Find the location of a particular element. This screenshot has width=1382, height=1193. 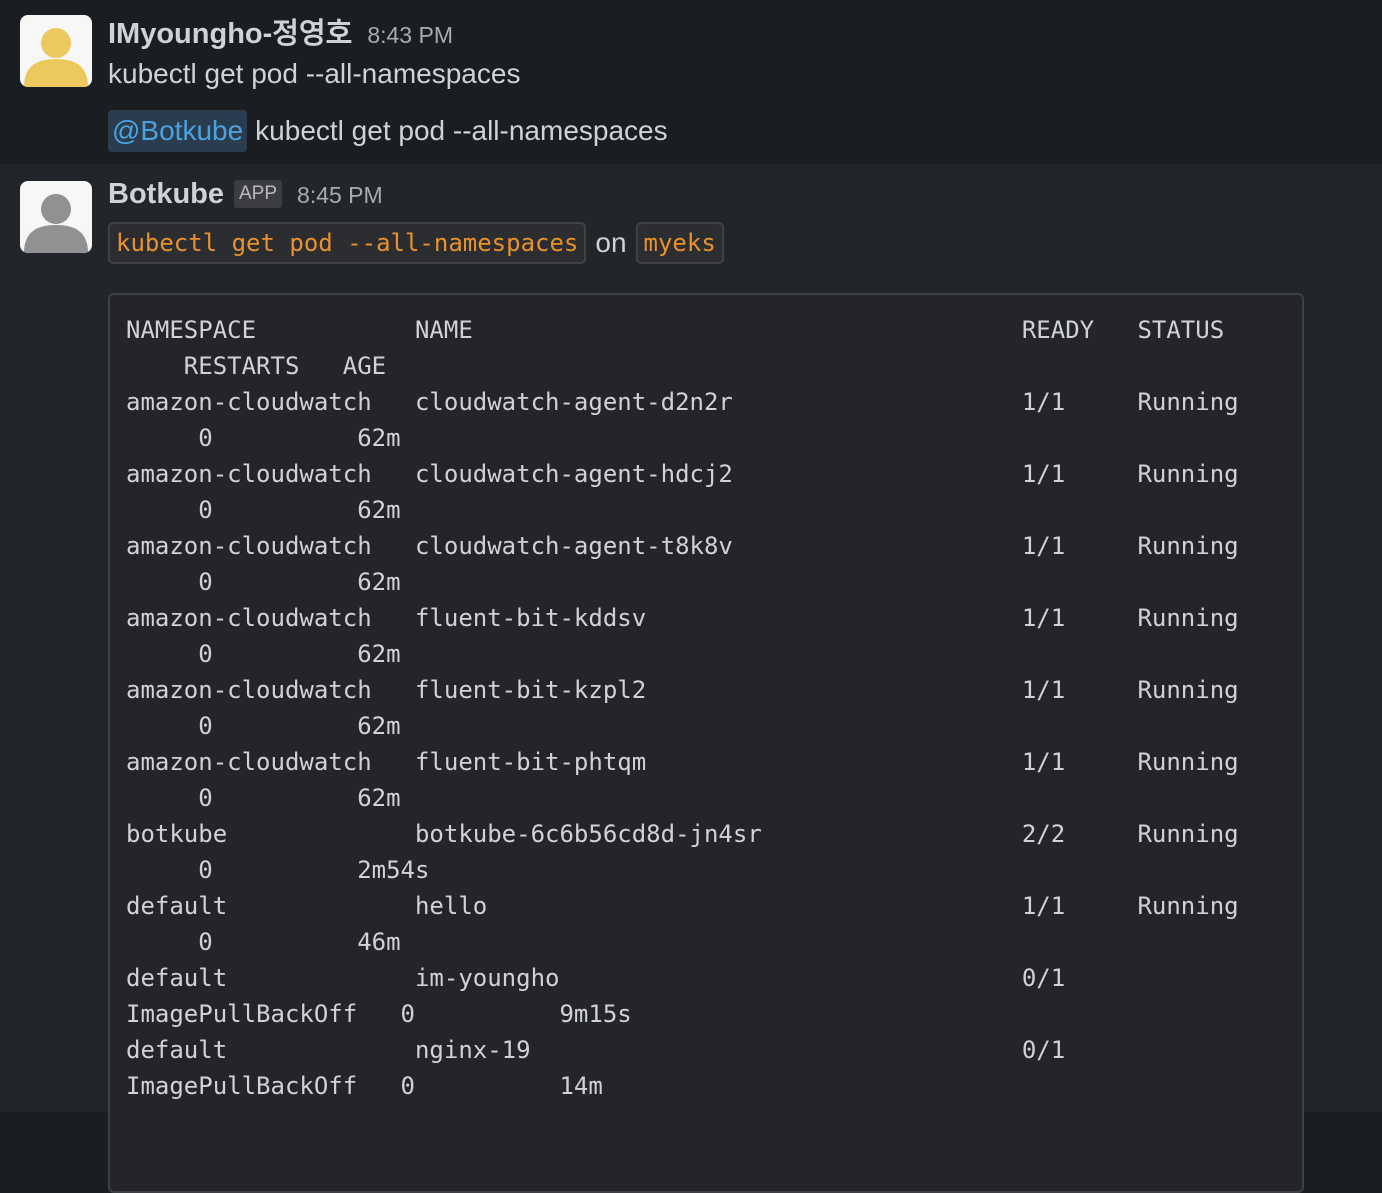

output-line: RESTARTS AGE is located at coordinates (256, 366).